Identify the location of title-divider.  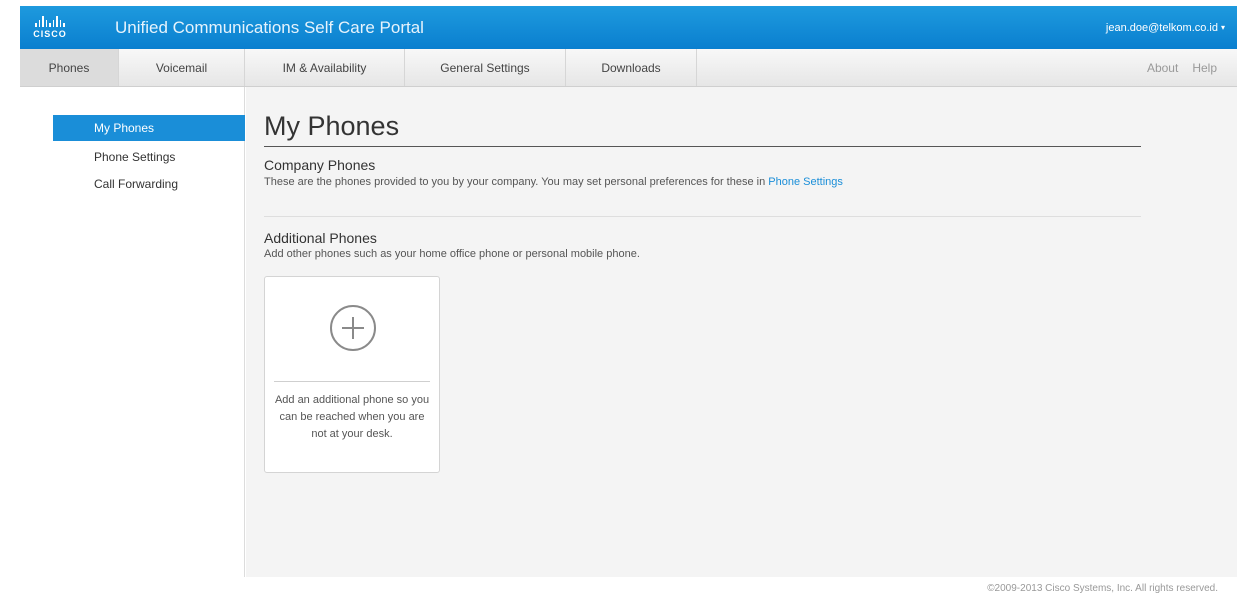
(702, 146).